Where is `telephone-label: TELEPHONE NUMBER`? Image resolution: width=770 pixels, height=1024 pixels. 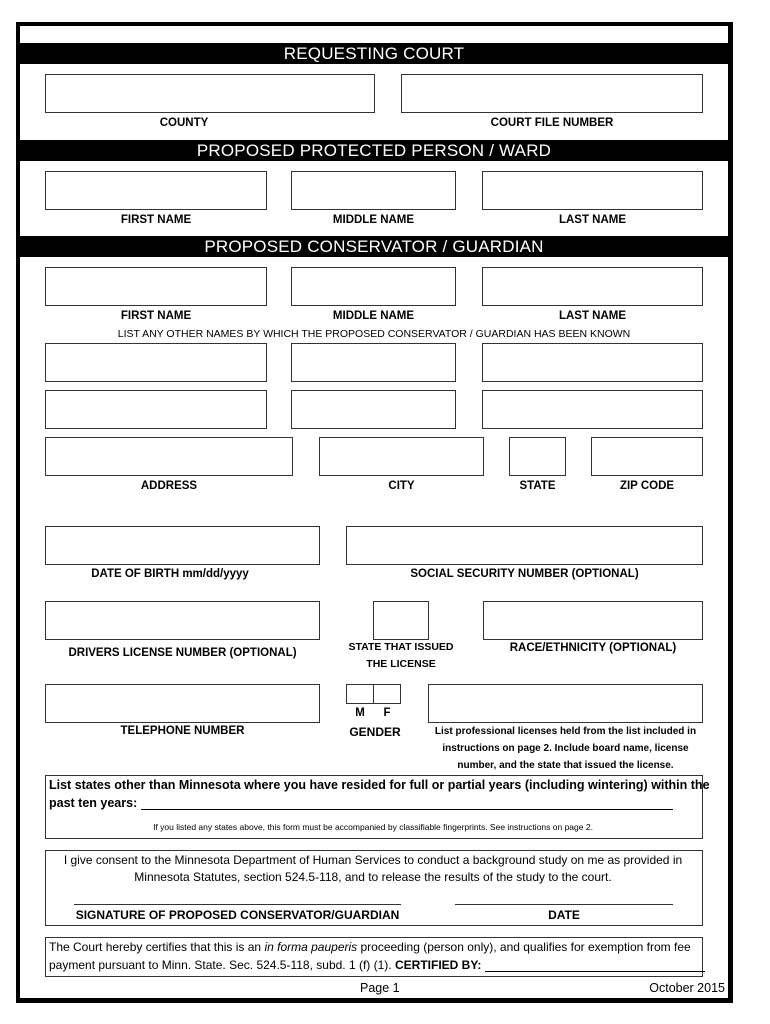 telephone-label: TELEPHONE NUMBER is located at coordinates (182, 731).